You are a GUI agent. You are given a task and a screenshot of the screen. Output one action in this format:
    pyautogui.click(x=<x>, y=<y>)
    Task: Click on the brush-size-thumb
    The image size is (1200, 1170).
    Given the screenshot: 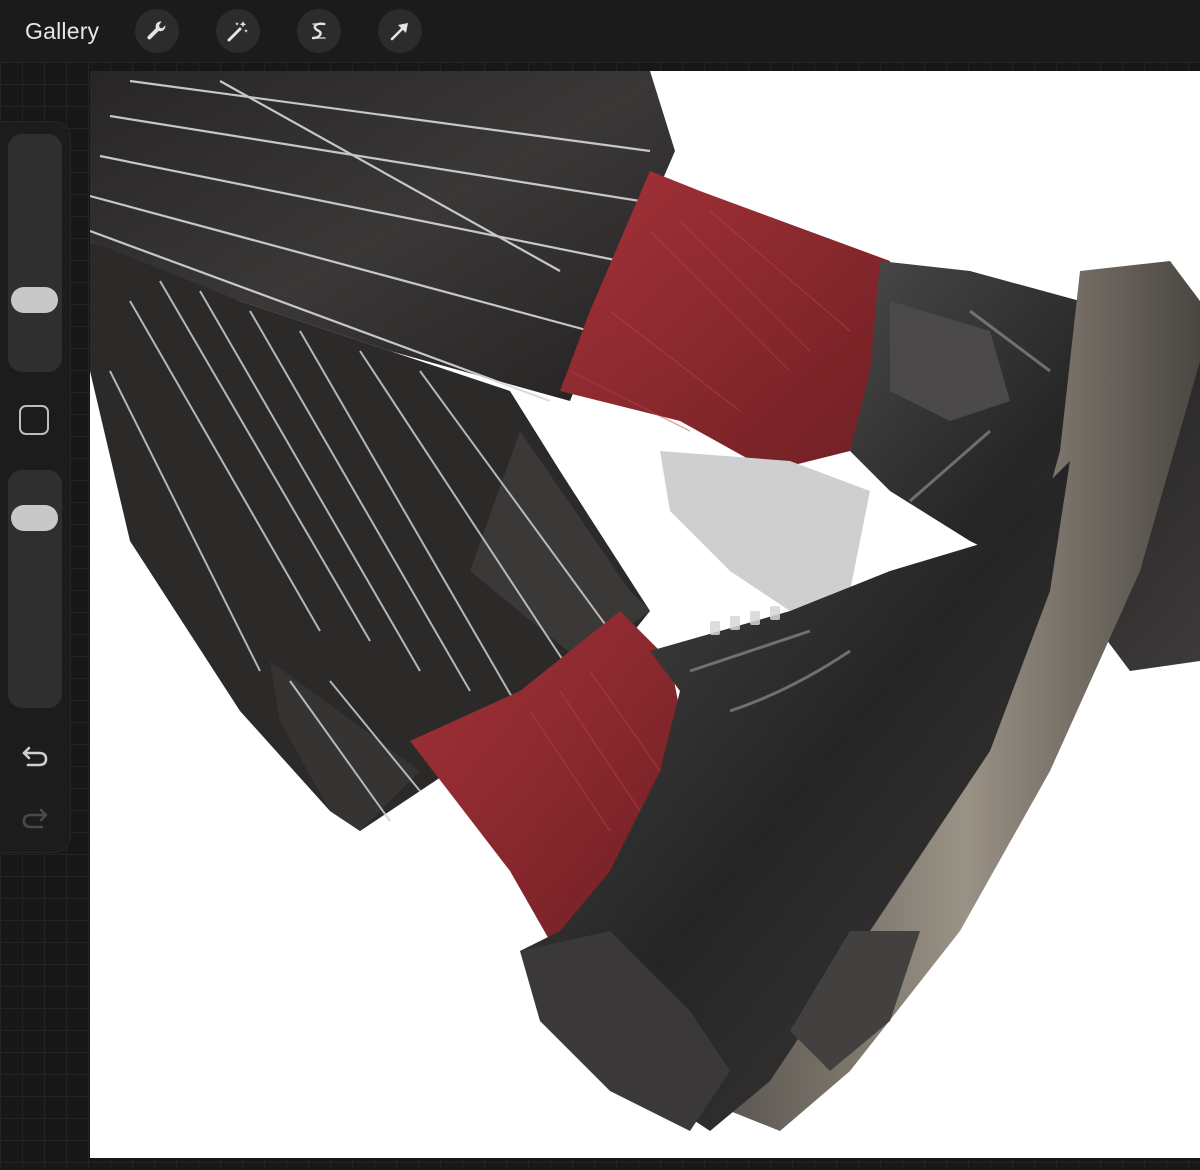 What is the action you would take?
    pyautogui.click(x=34, y=299)
    